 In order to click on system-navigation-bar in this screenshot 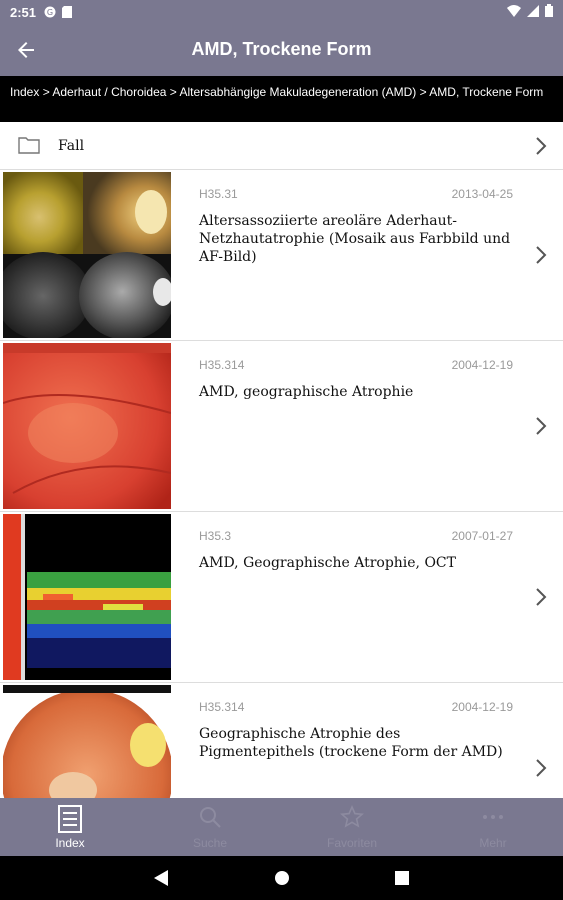, I will do `click(281, 878)`.